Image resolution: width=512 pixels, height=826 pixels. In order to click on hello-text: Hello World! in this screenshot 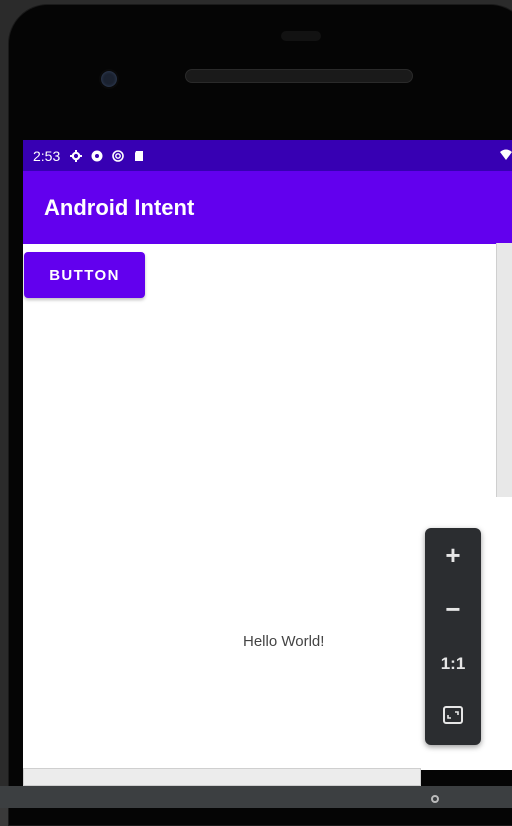, I will do `click(284, 641)`.